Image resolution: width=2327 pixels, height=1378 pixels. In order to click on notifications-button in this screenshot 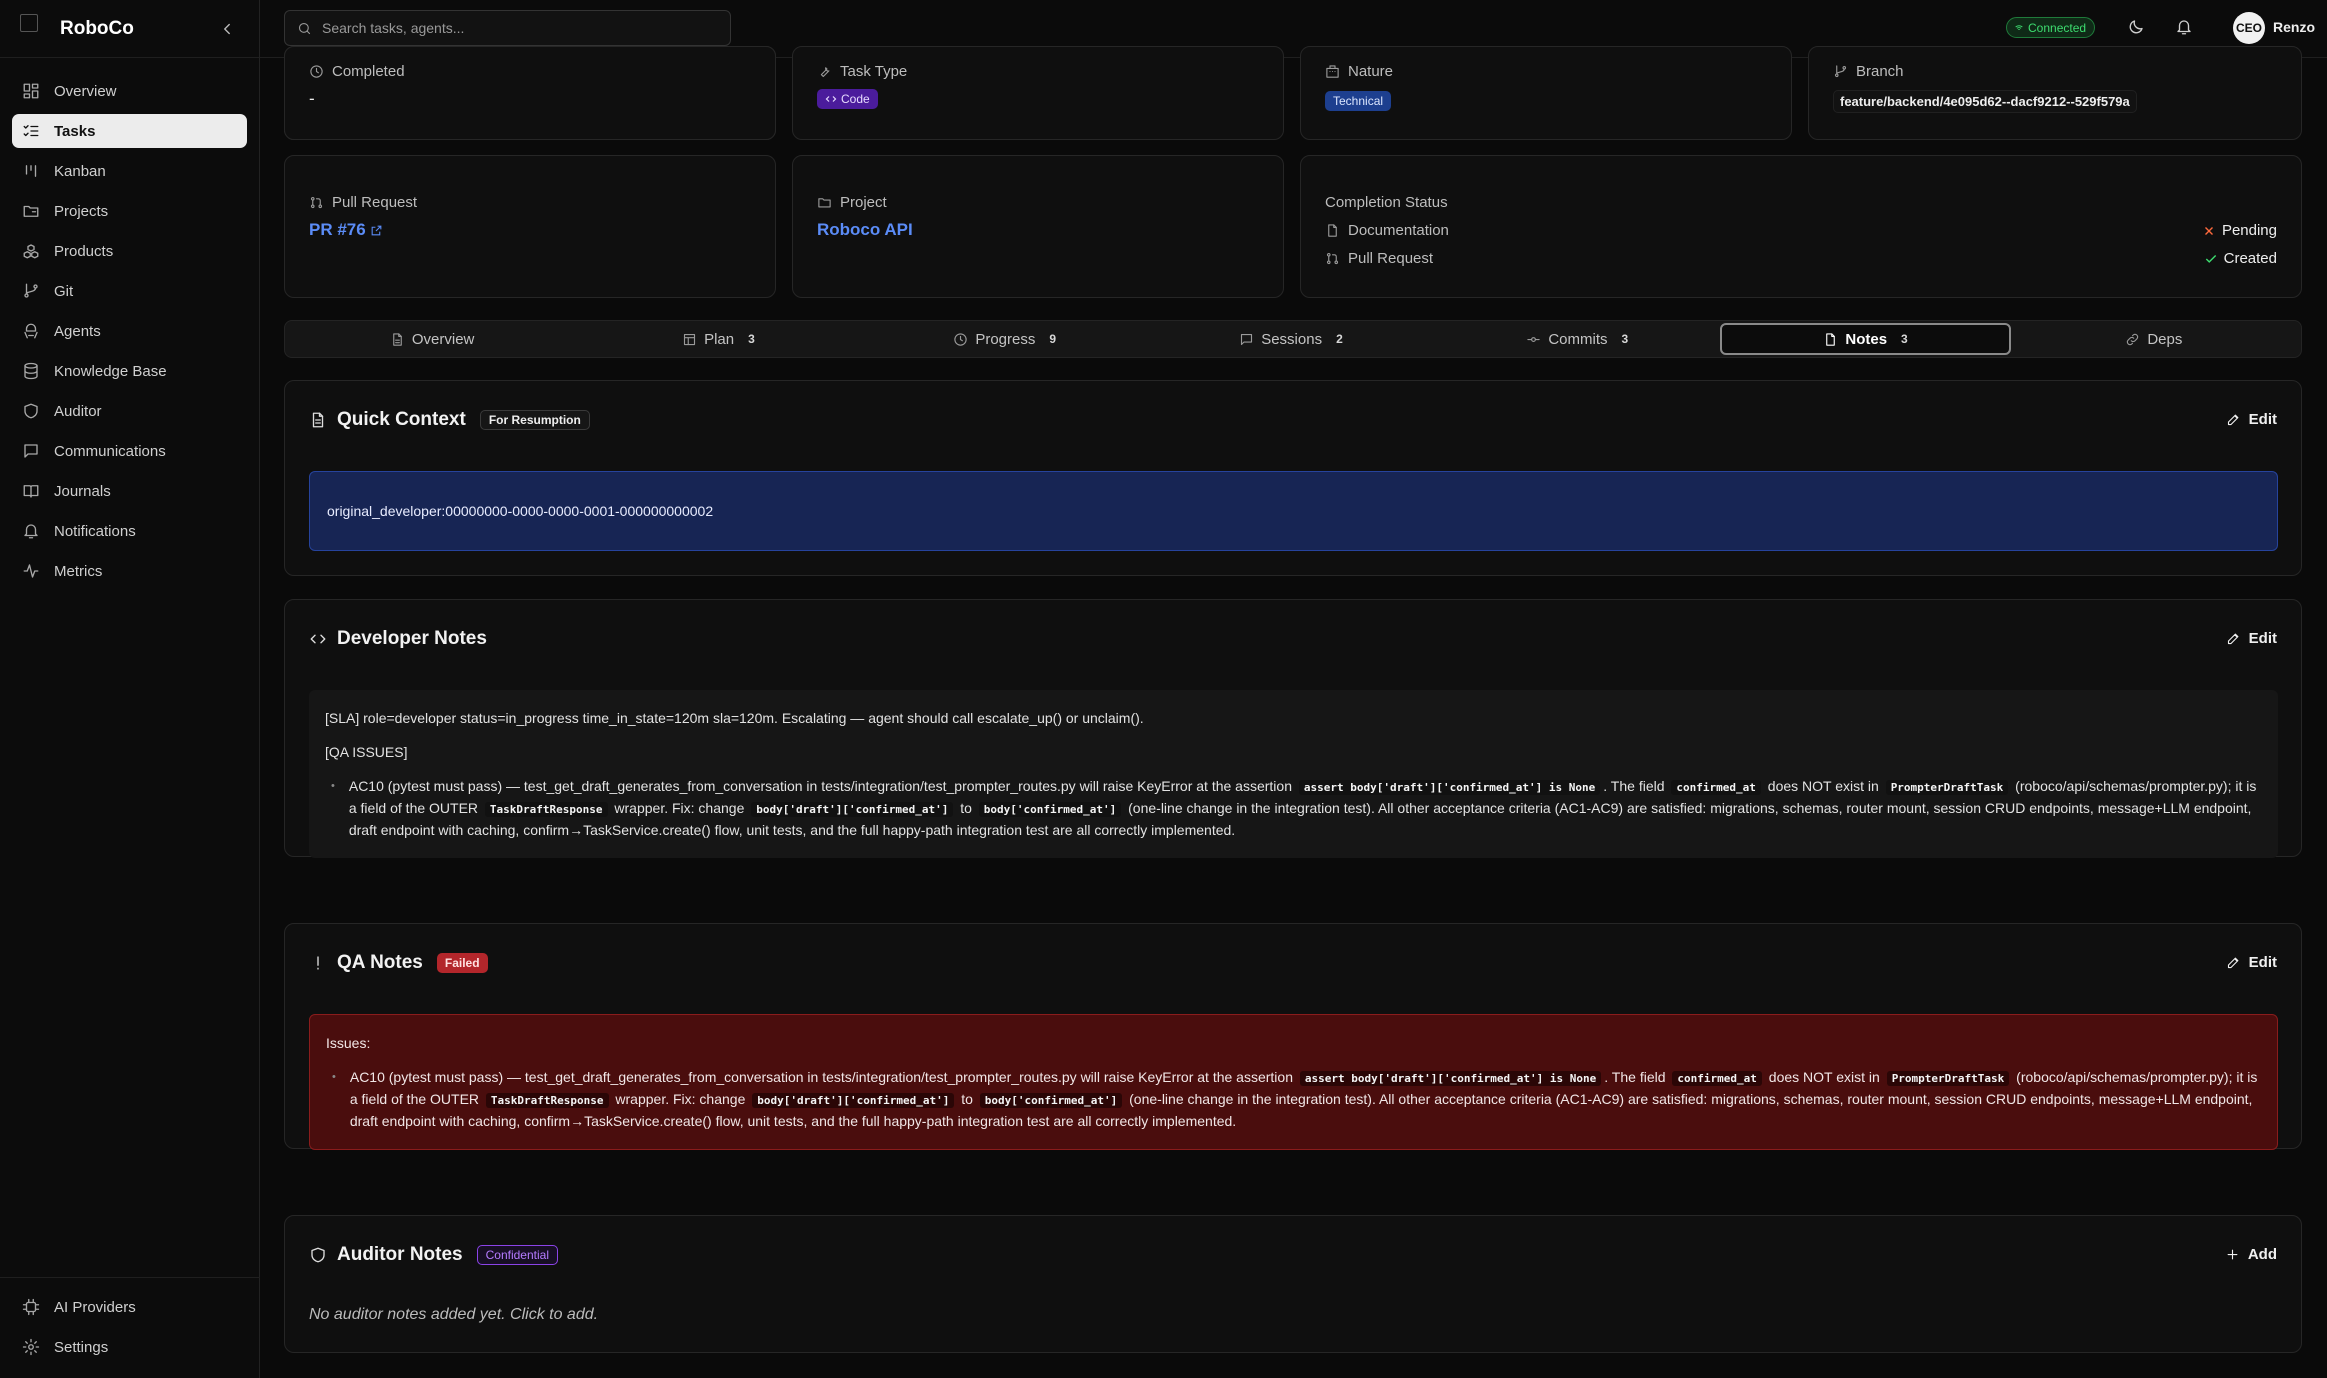, I will do `click(2184, 27)`.